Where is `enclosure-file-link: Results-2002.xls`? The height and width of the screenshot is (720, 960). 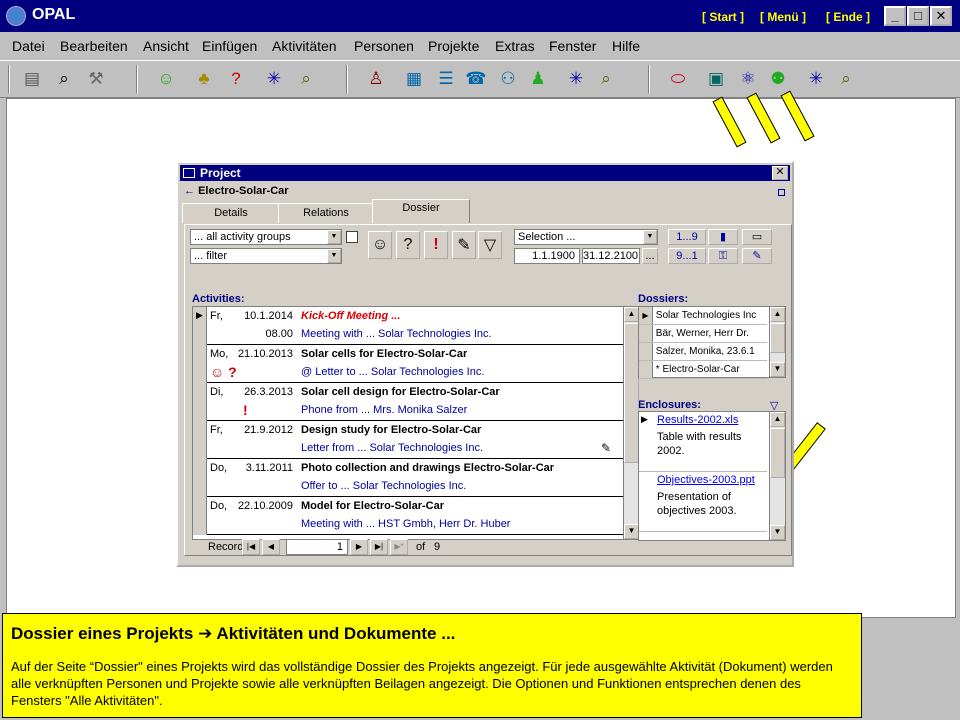
enclosure-file-link: Results-2002.xls is located at coordinates (697, 420).